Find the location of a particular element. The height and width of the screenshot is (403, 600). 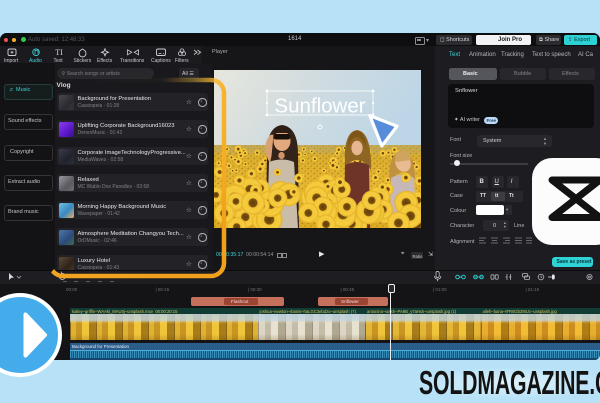

svg-text: TI is located at coordinates (59, 52).